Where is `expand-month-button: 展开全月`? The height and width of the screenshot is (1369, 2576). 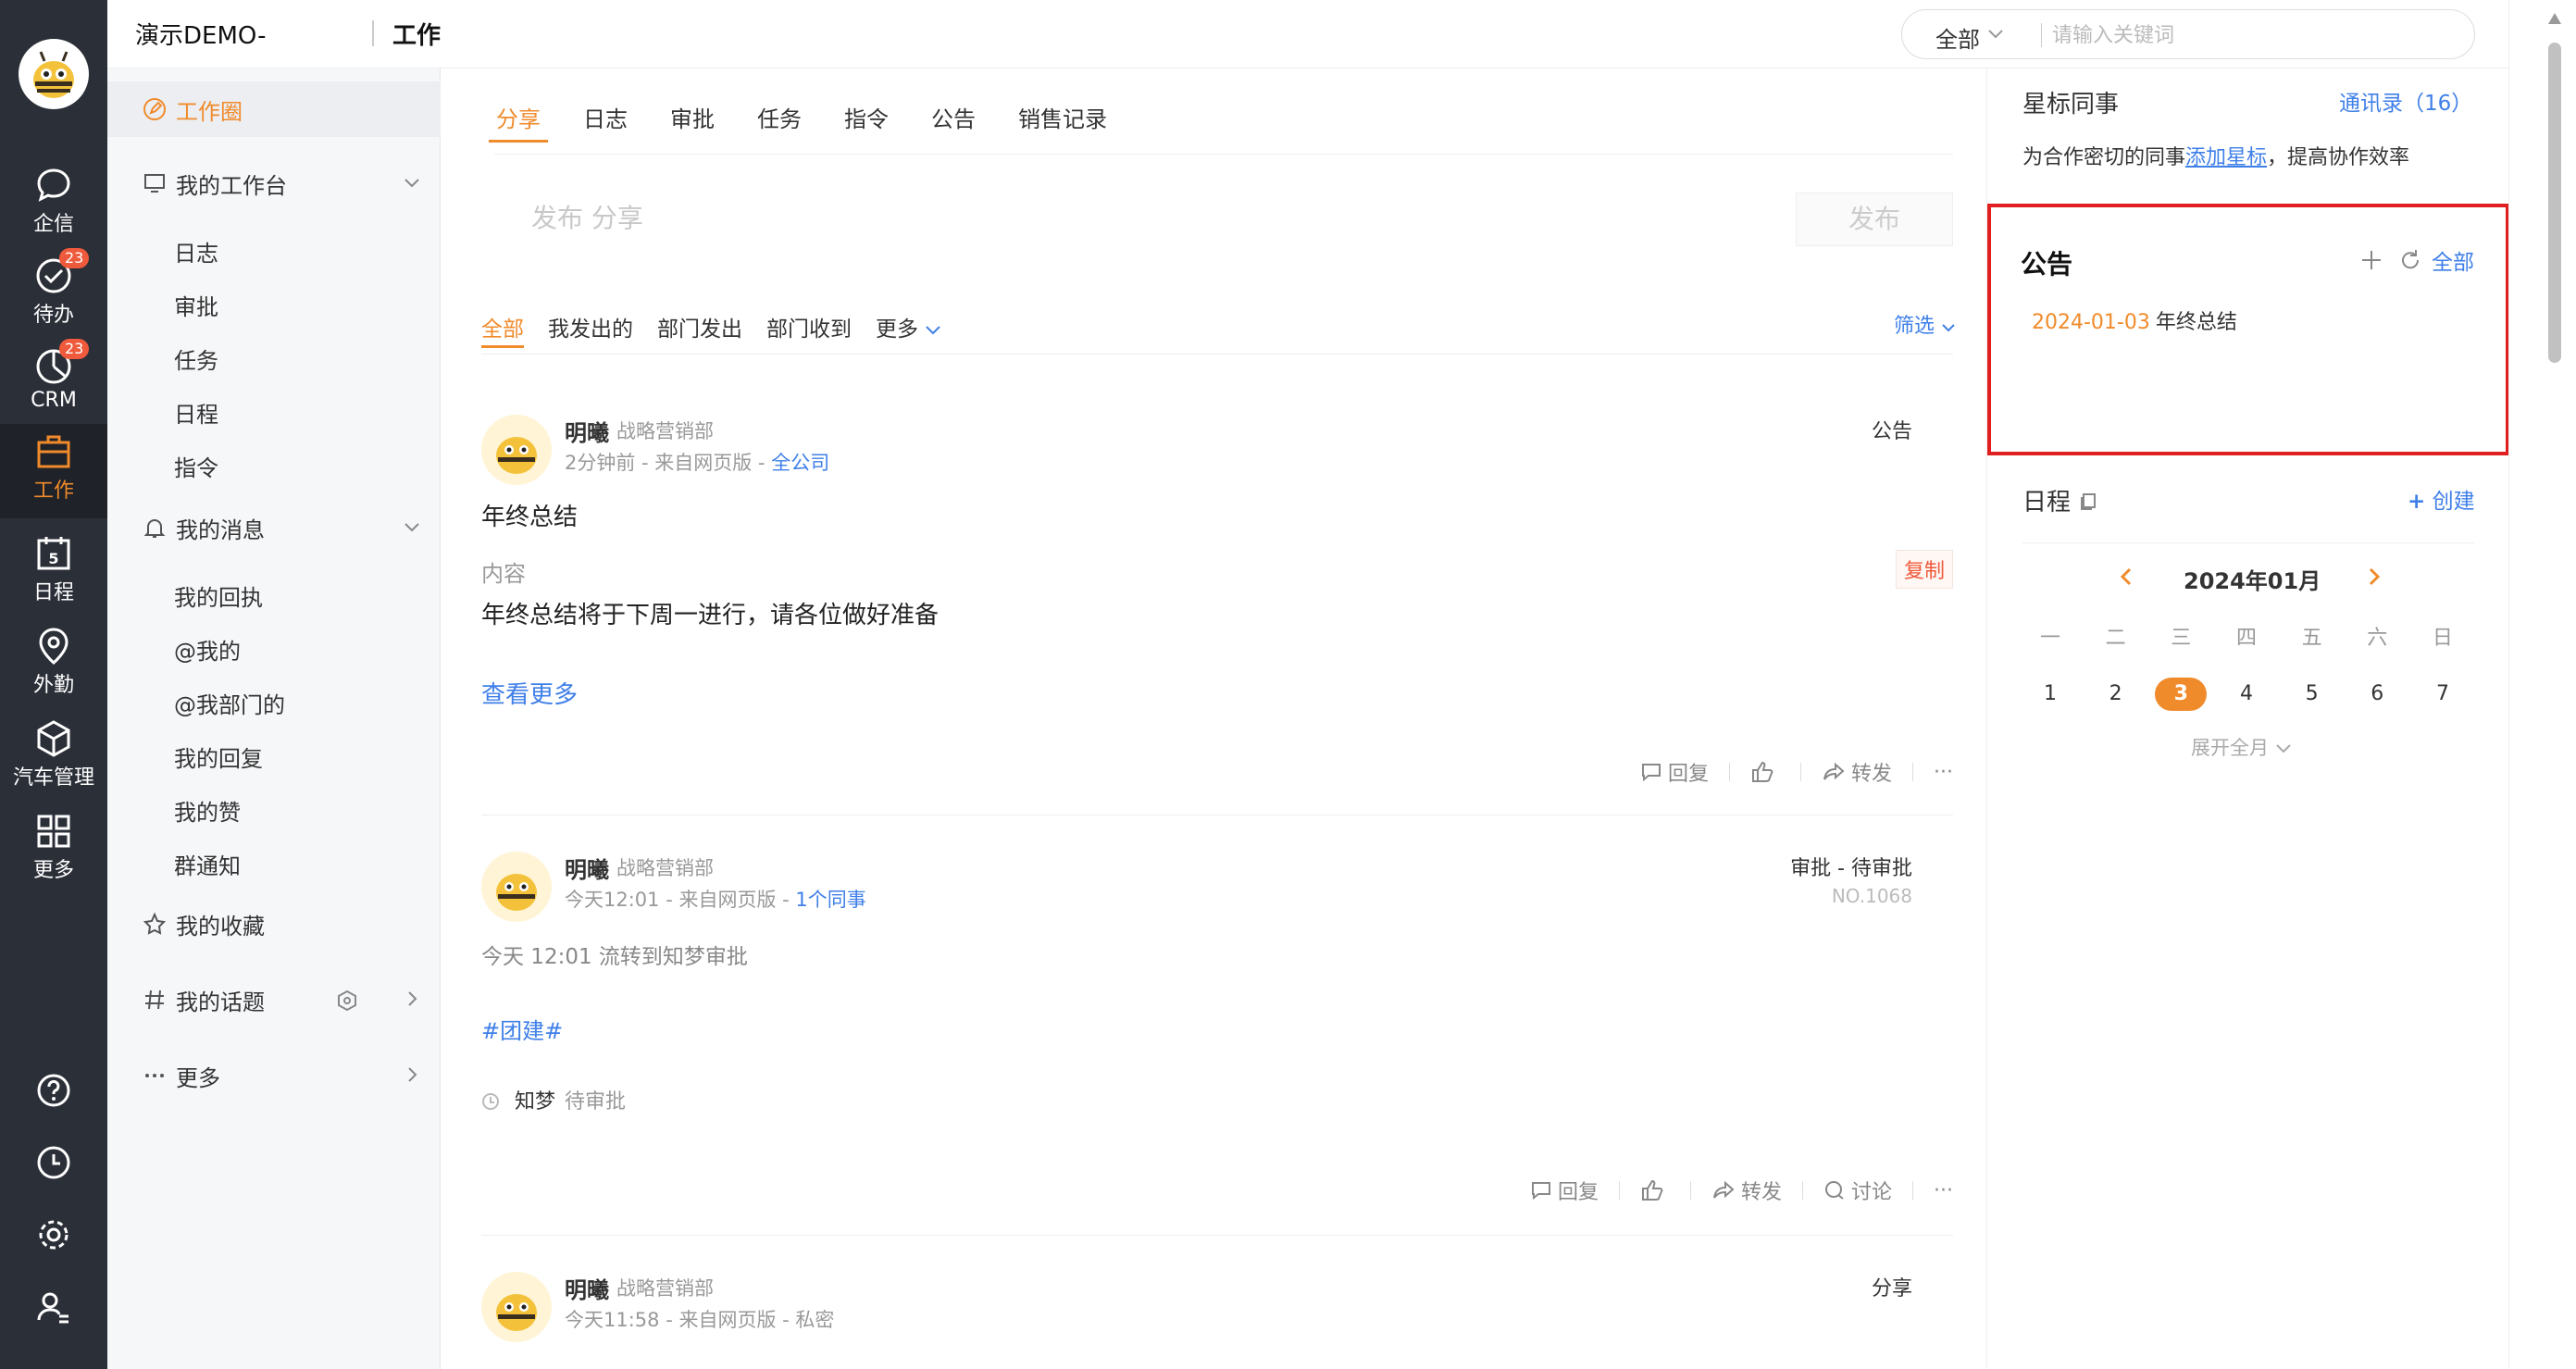
expand-month-button: 展开全月 is located at coordinates (2241, 747).